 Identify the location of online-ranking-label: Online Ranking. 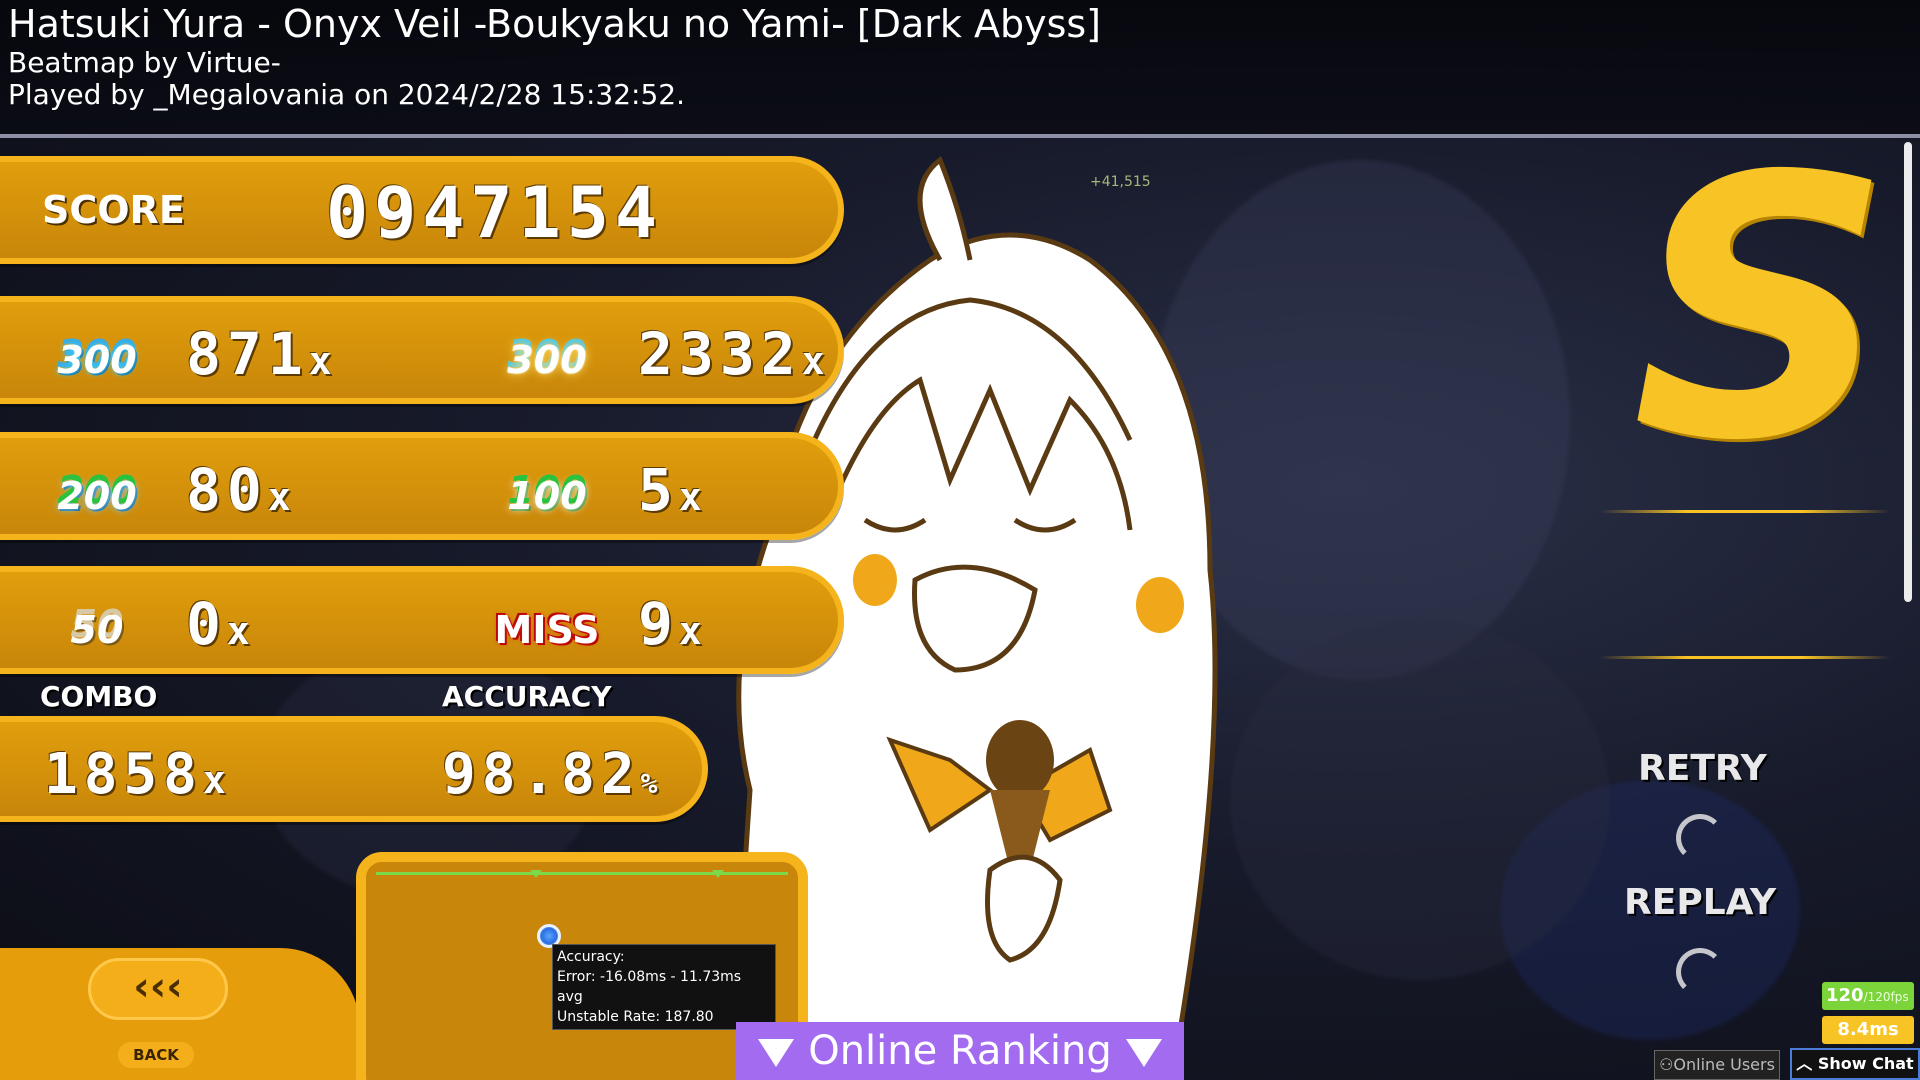
(960, 1051).